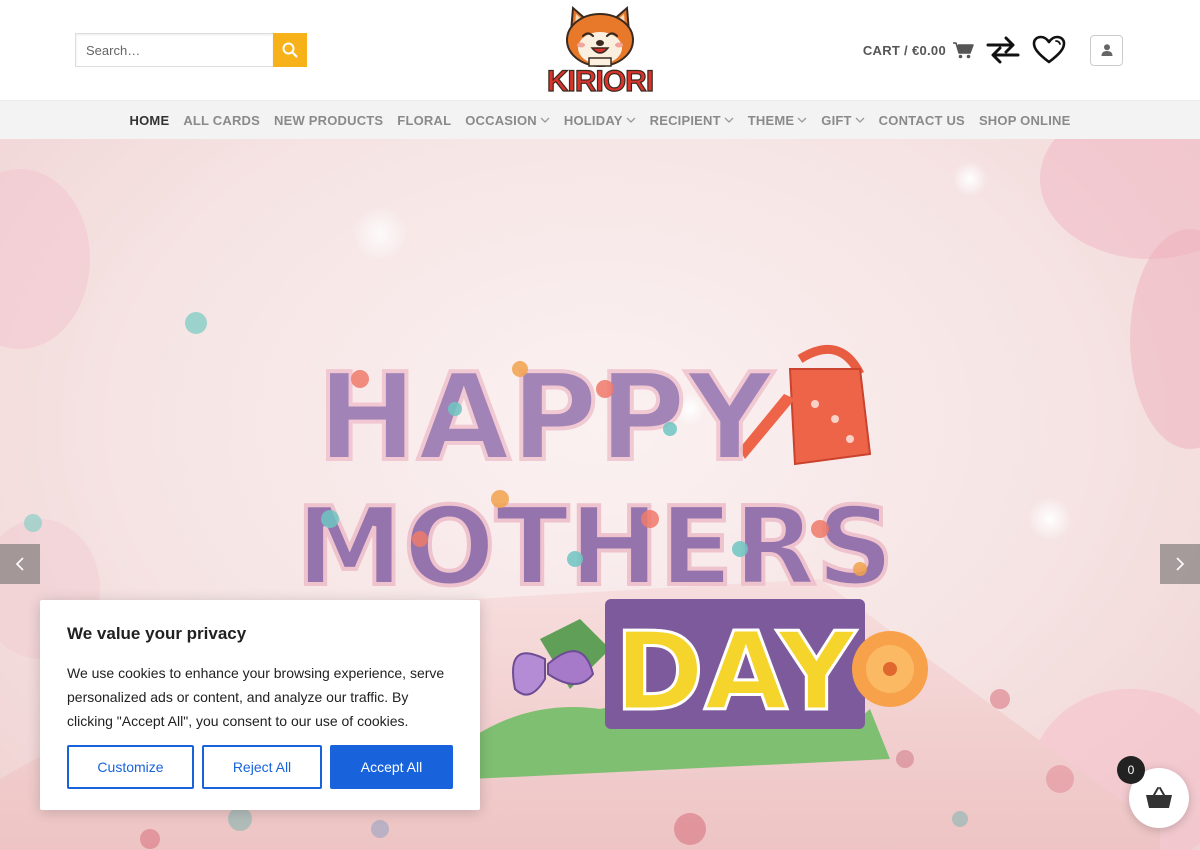 The height and width of the screenshot is (850, 1200). I want to click on nav-item-gift: GIFT, so click(843, 120).